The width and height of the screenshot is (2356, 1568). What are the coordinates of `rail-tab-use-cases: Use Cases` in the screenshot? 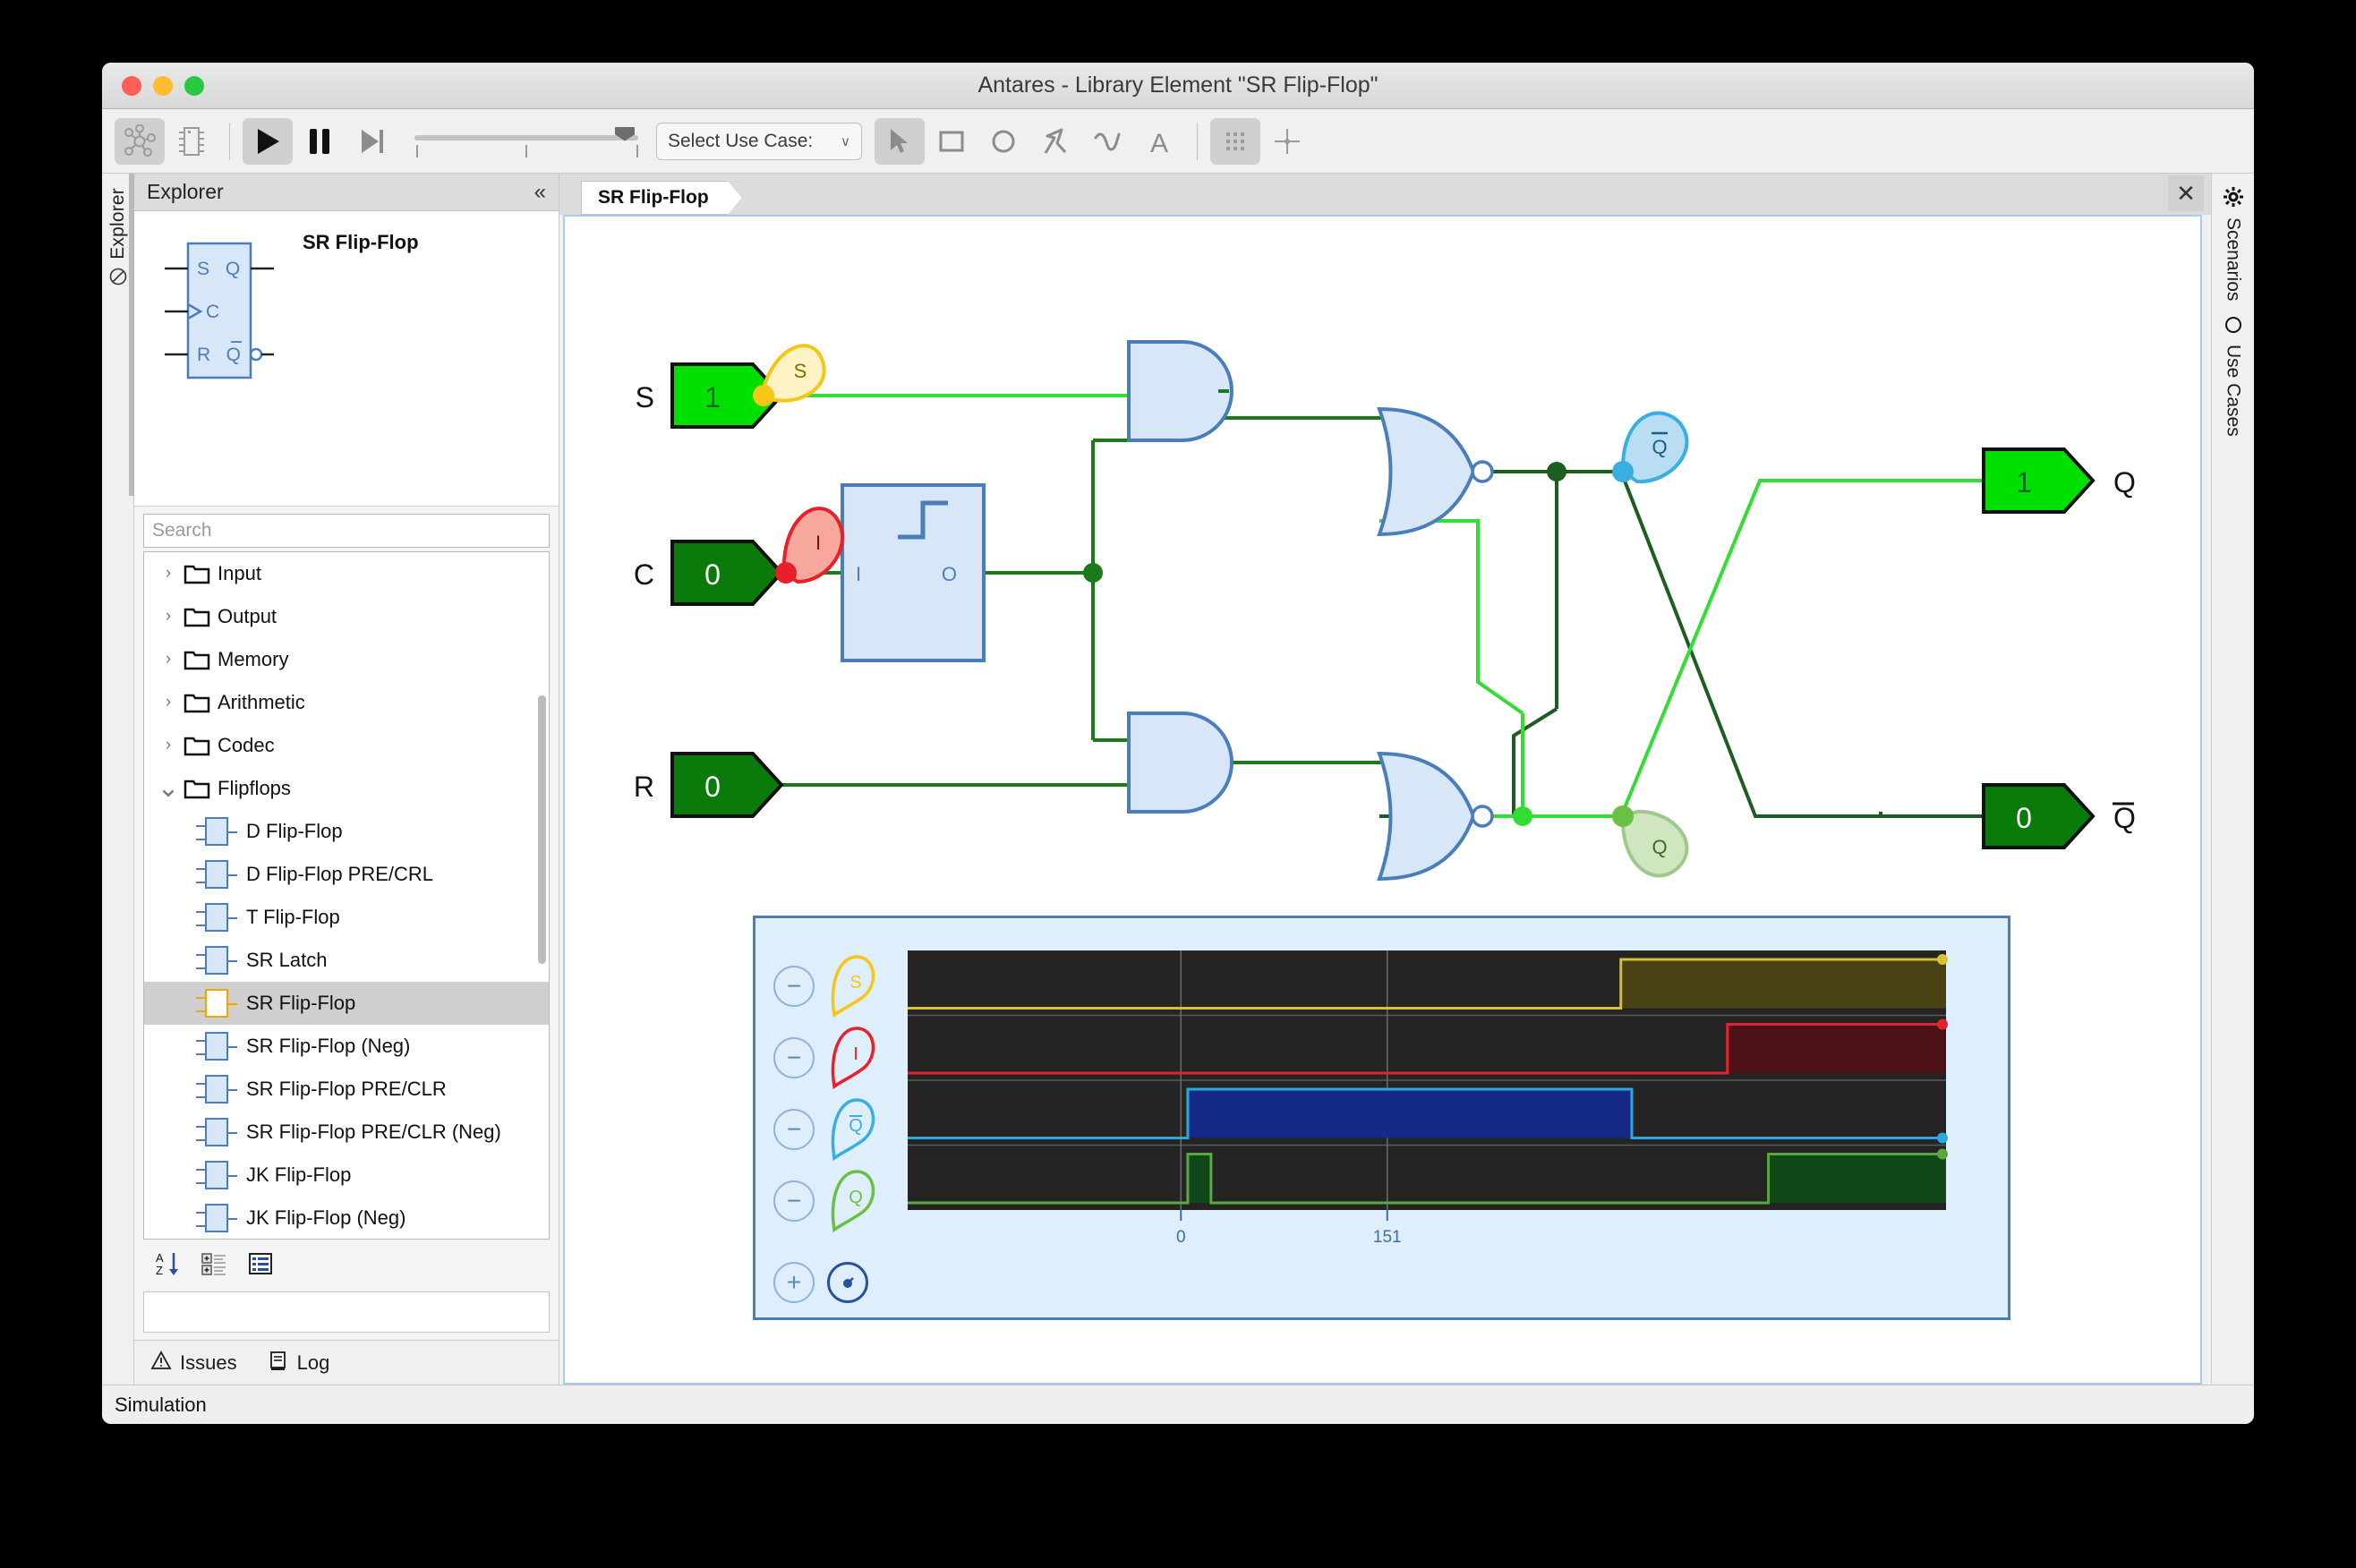 It's located at (2233, 376).